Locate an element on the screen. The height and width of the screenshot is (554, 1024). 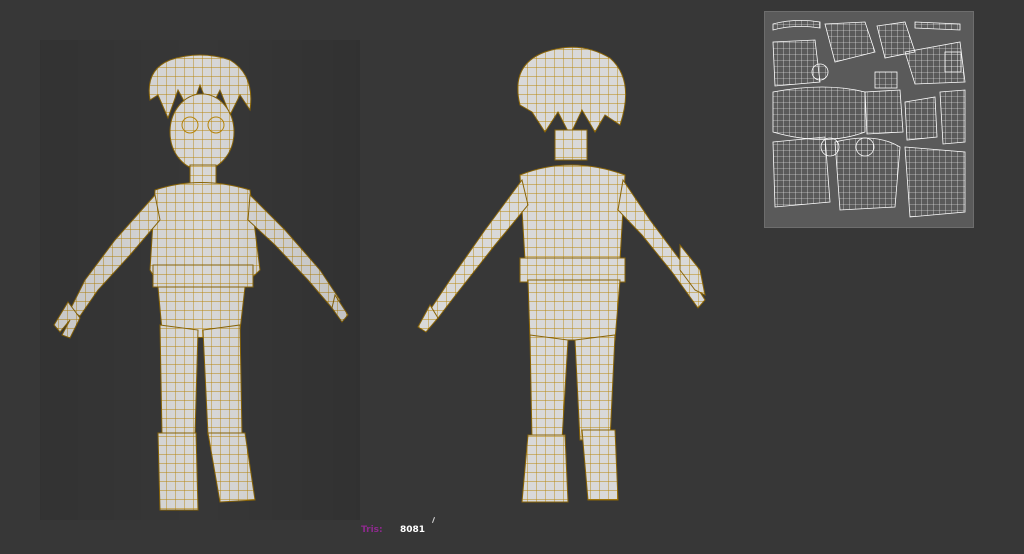
tris-value: 8081 is located at coordinates (413, 530).